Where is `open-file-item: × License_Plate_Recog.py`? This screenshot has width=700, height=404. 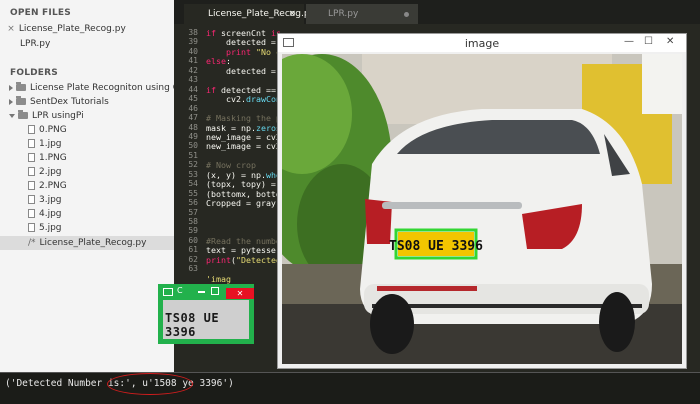 open-file-item: × License_Plate_Recog.py is located at coordinates (87, 29).